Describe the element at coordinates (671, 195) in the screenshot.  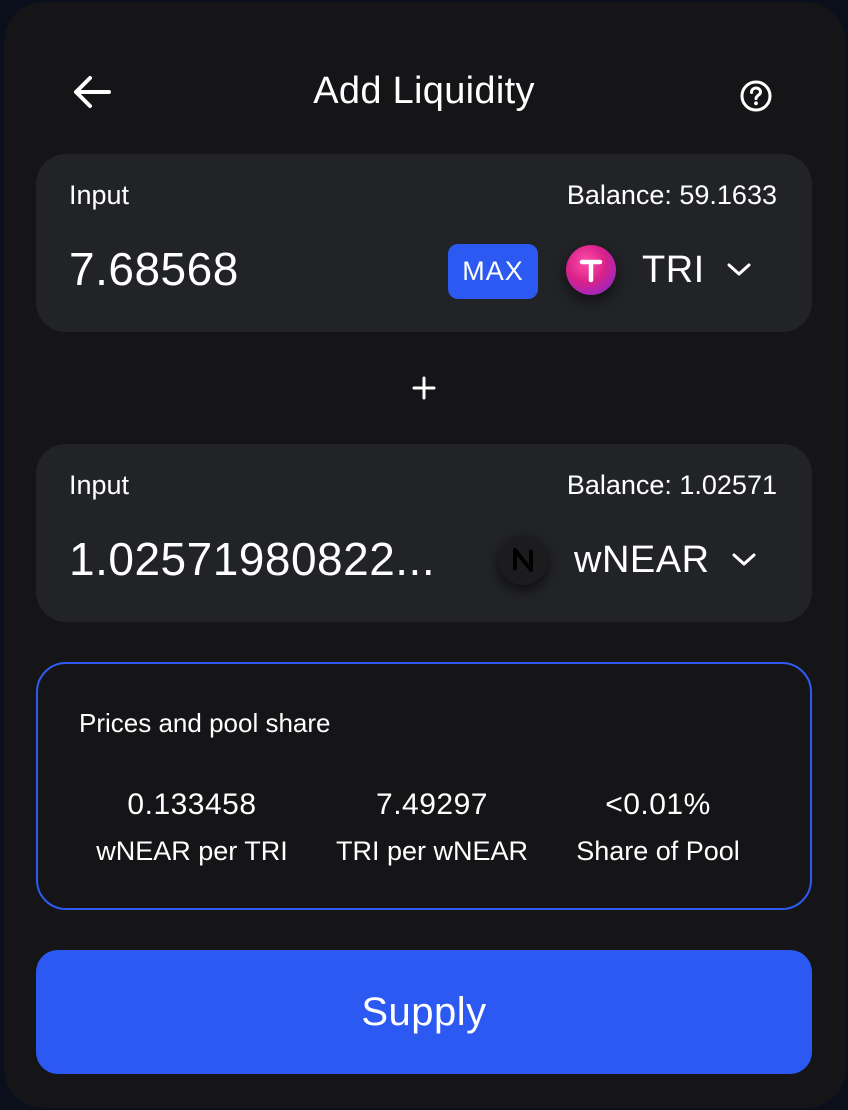
I see `balance-text: Balance: 59.1633` at that location.